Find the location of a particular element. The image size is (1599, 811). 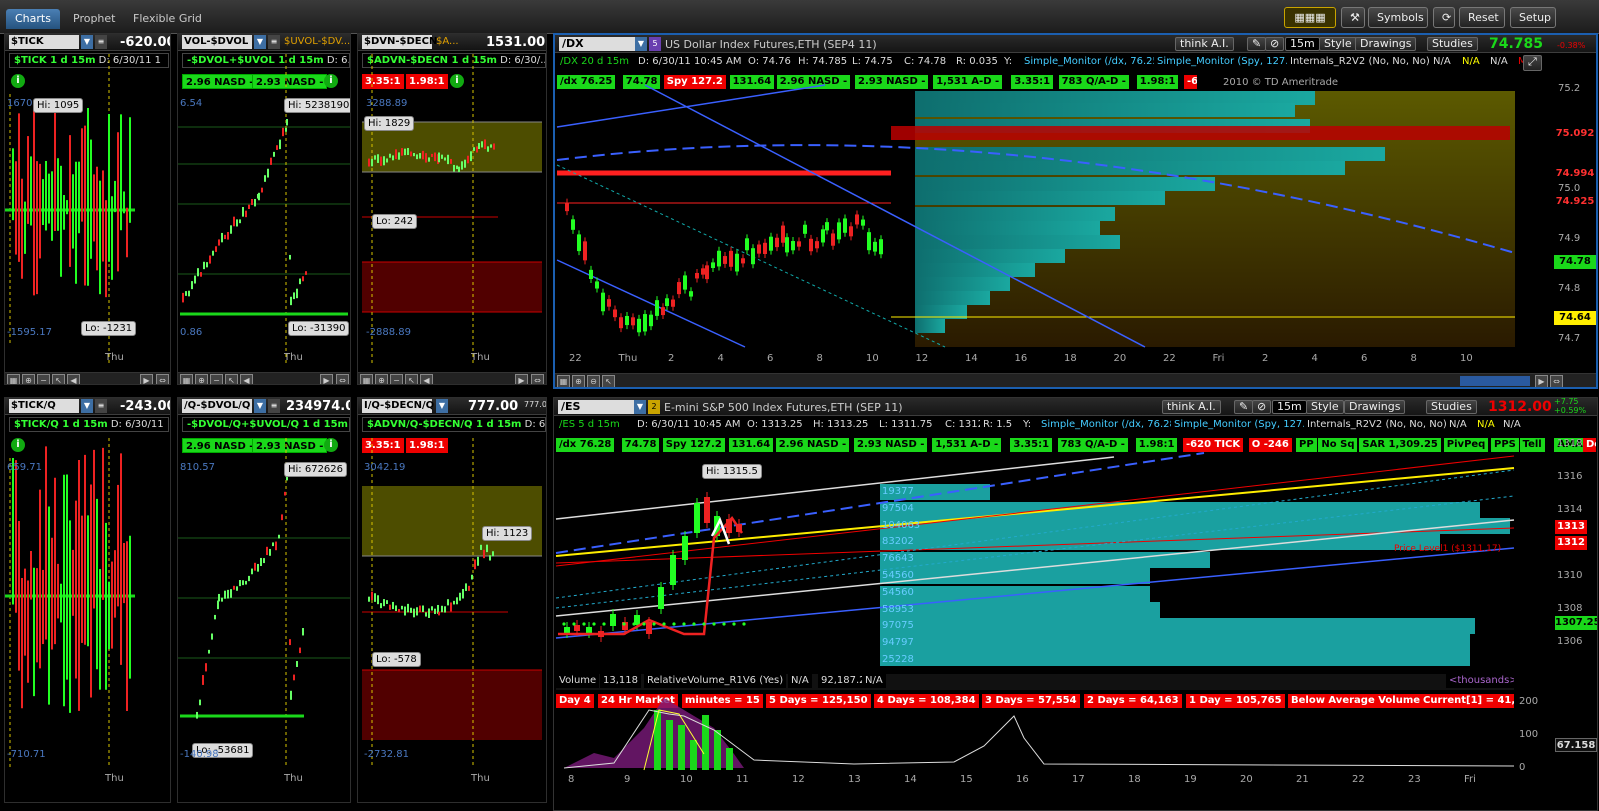

volume-profile-value: 54560 is located at coordinates (898, 575).